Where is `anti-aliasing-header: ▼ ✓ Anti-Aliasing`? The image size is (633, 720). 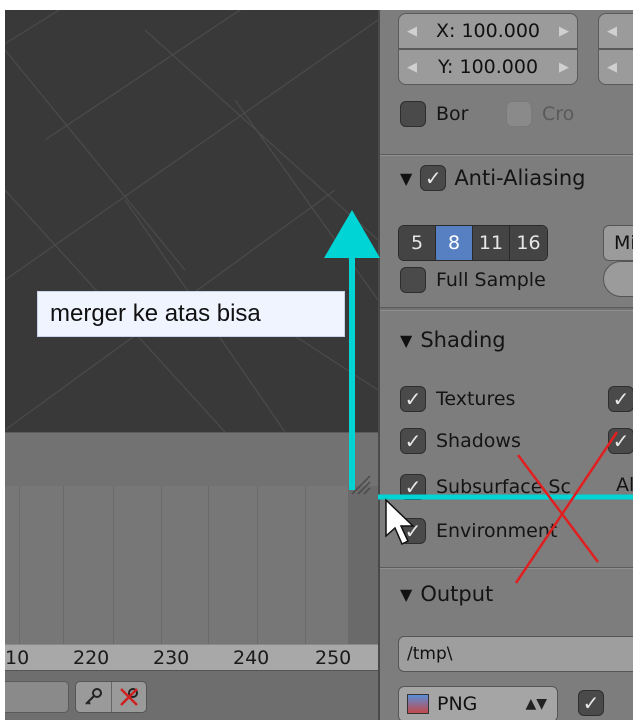
anti-aliasing-header: ▼ ✓ Anti-Aliasing is located at coordinates (493, 178).